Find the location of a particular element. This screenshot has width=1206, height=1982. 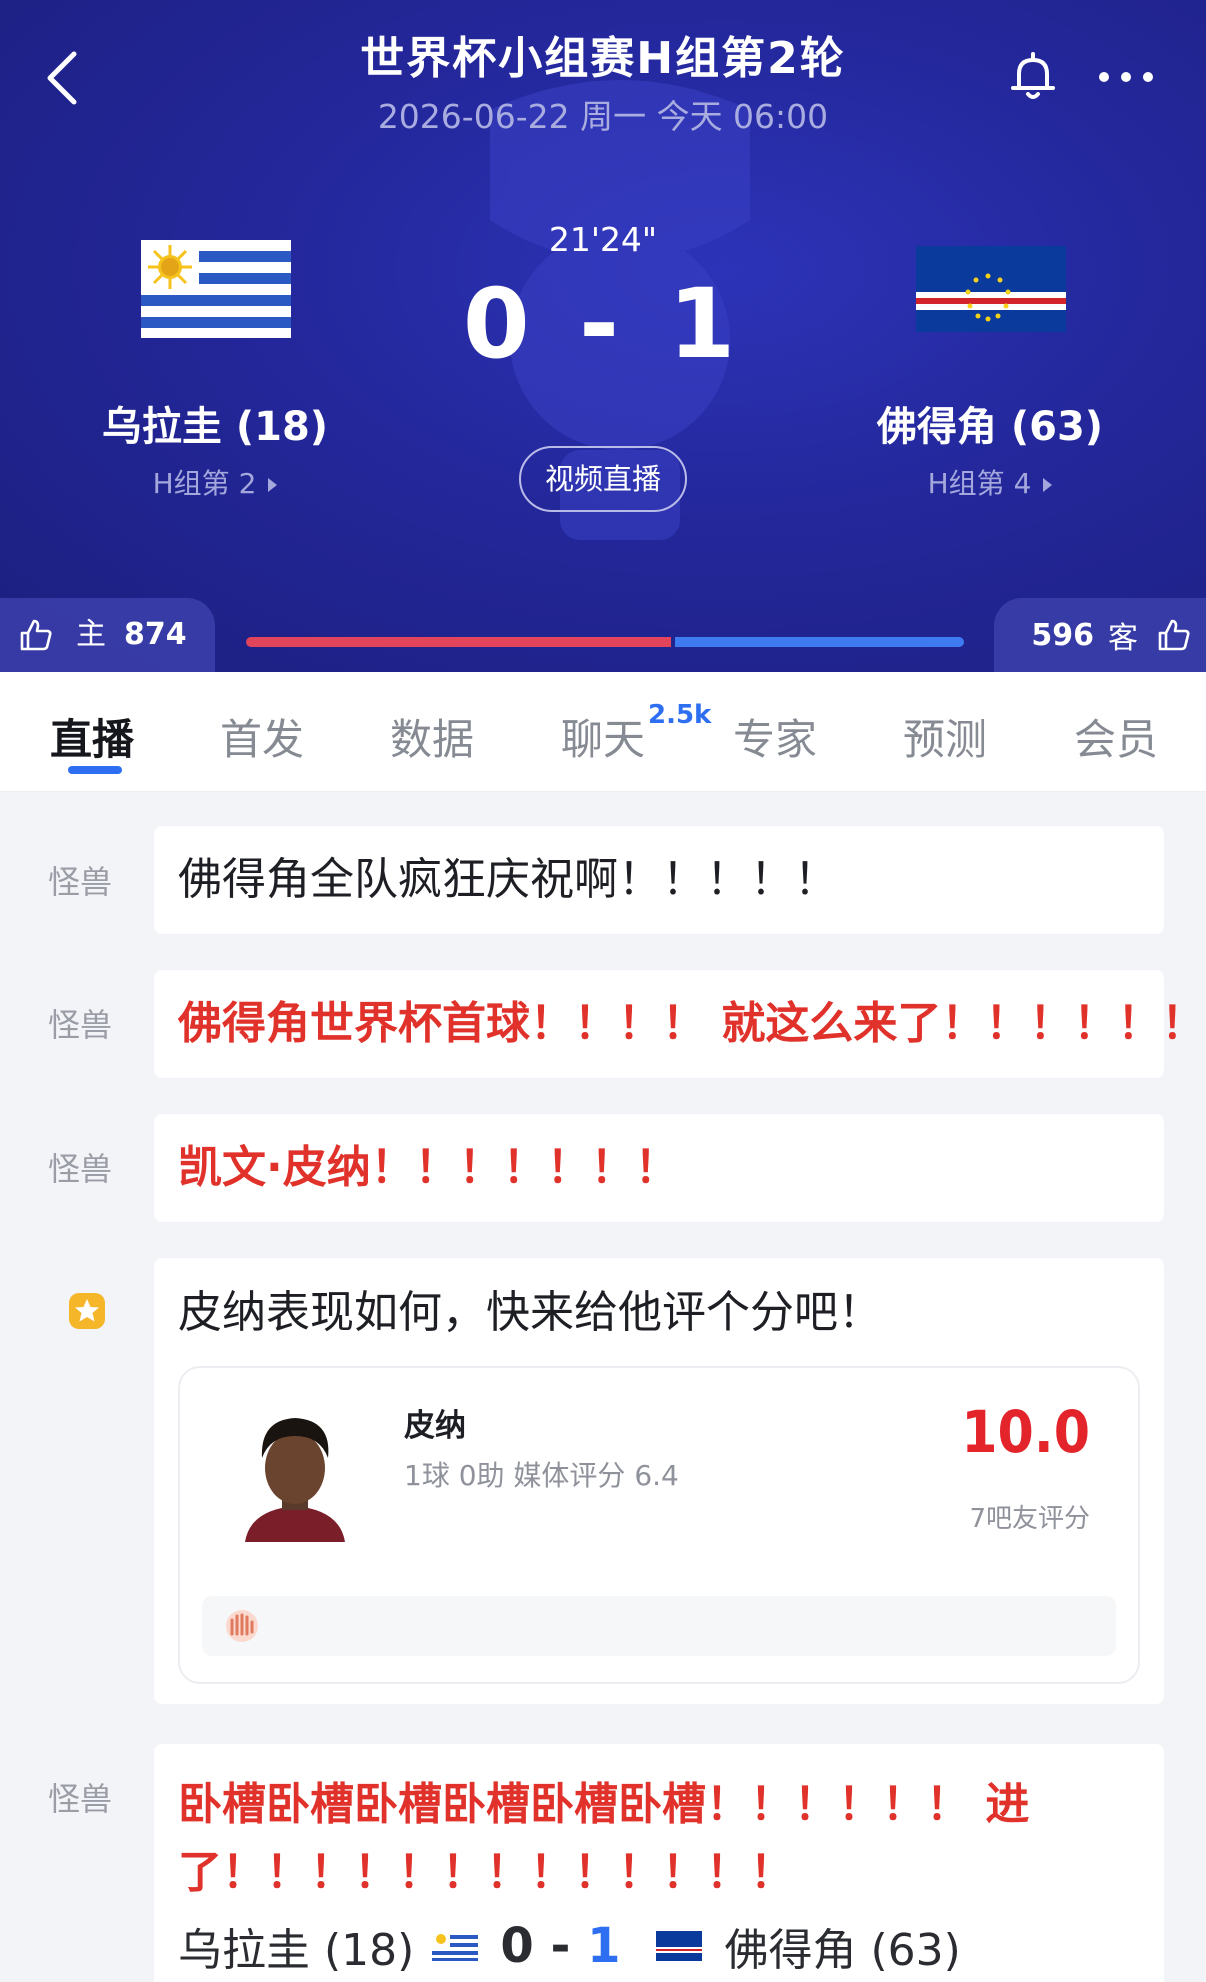

away-team-name: 佛得角 (63) is located at coordinates (990, 423).